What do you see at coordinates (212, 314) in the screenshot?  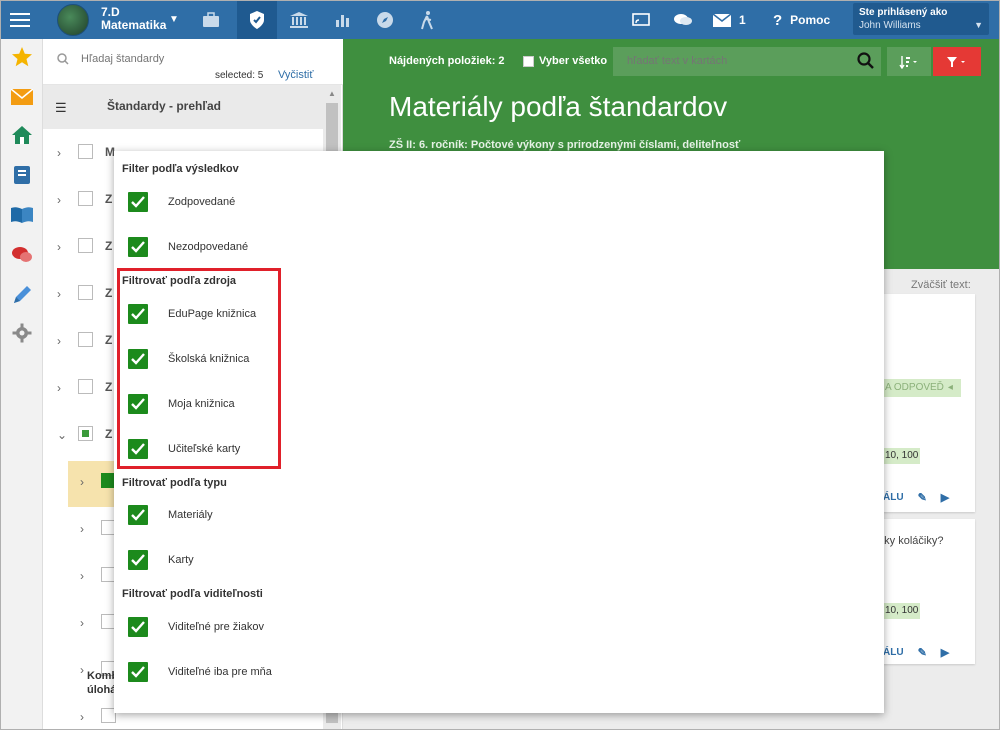 I see `filter-option-label: EduPage knižnica` at bounding box center [212, 314].